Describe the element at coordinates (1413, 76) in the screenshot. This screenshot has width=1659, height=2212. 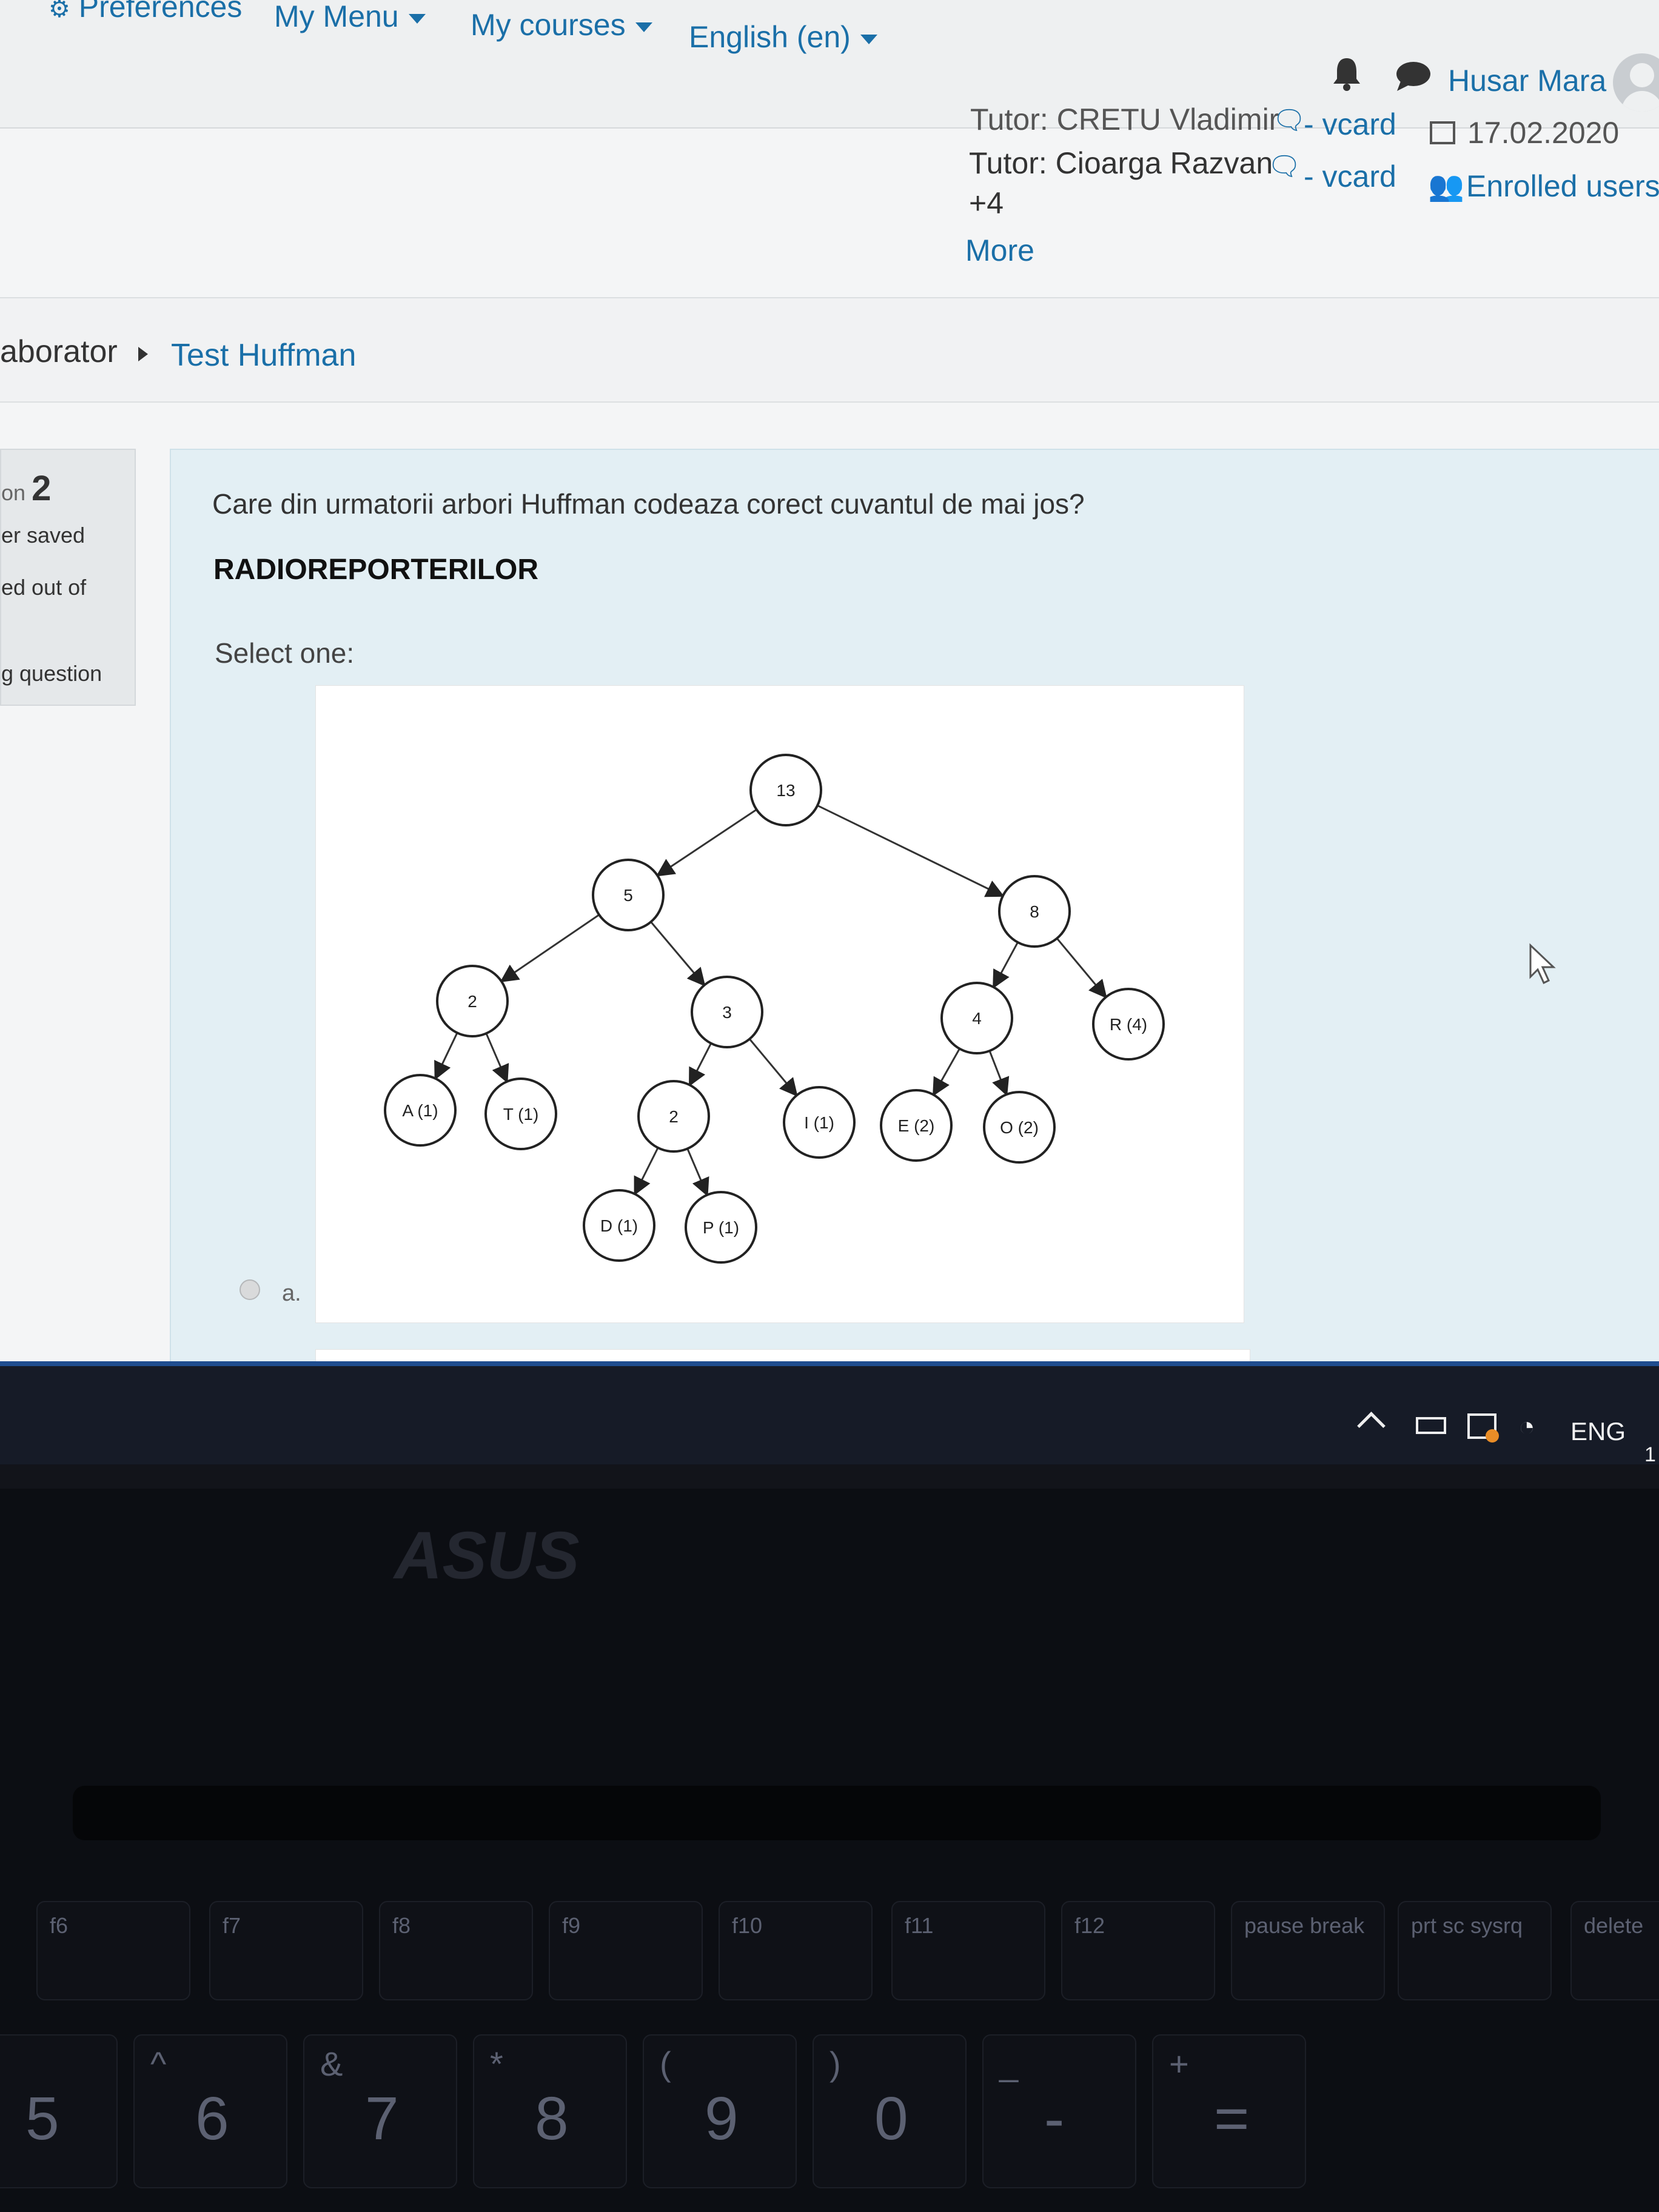
I see `chat-bubble-icon` at that location.